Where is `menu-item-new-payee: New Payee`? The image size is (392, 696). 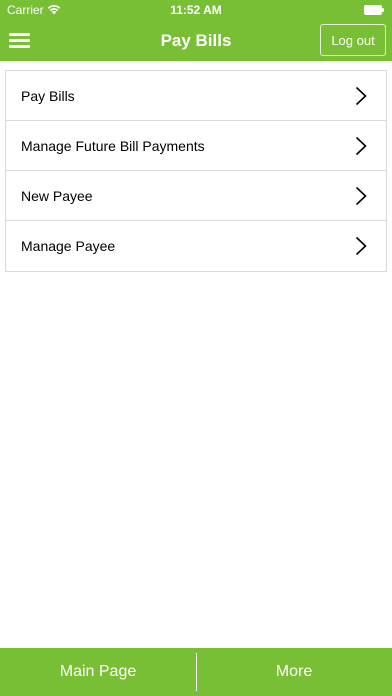 menu-item-new-payee: New Payee is located at coordinates (196, 196).